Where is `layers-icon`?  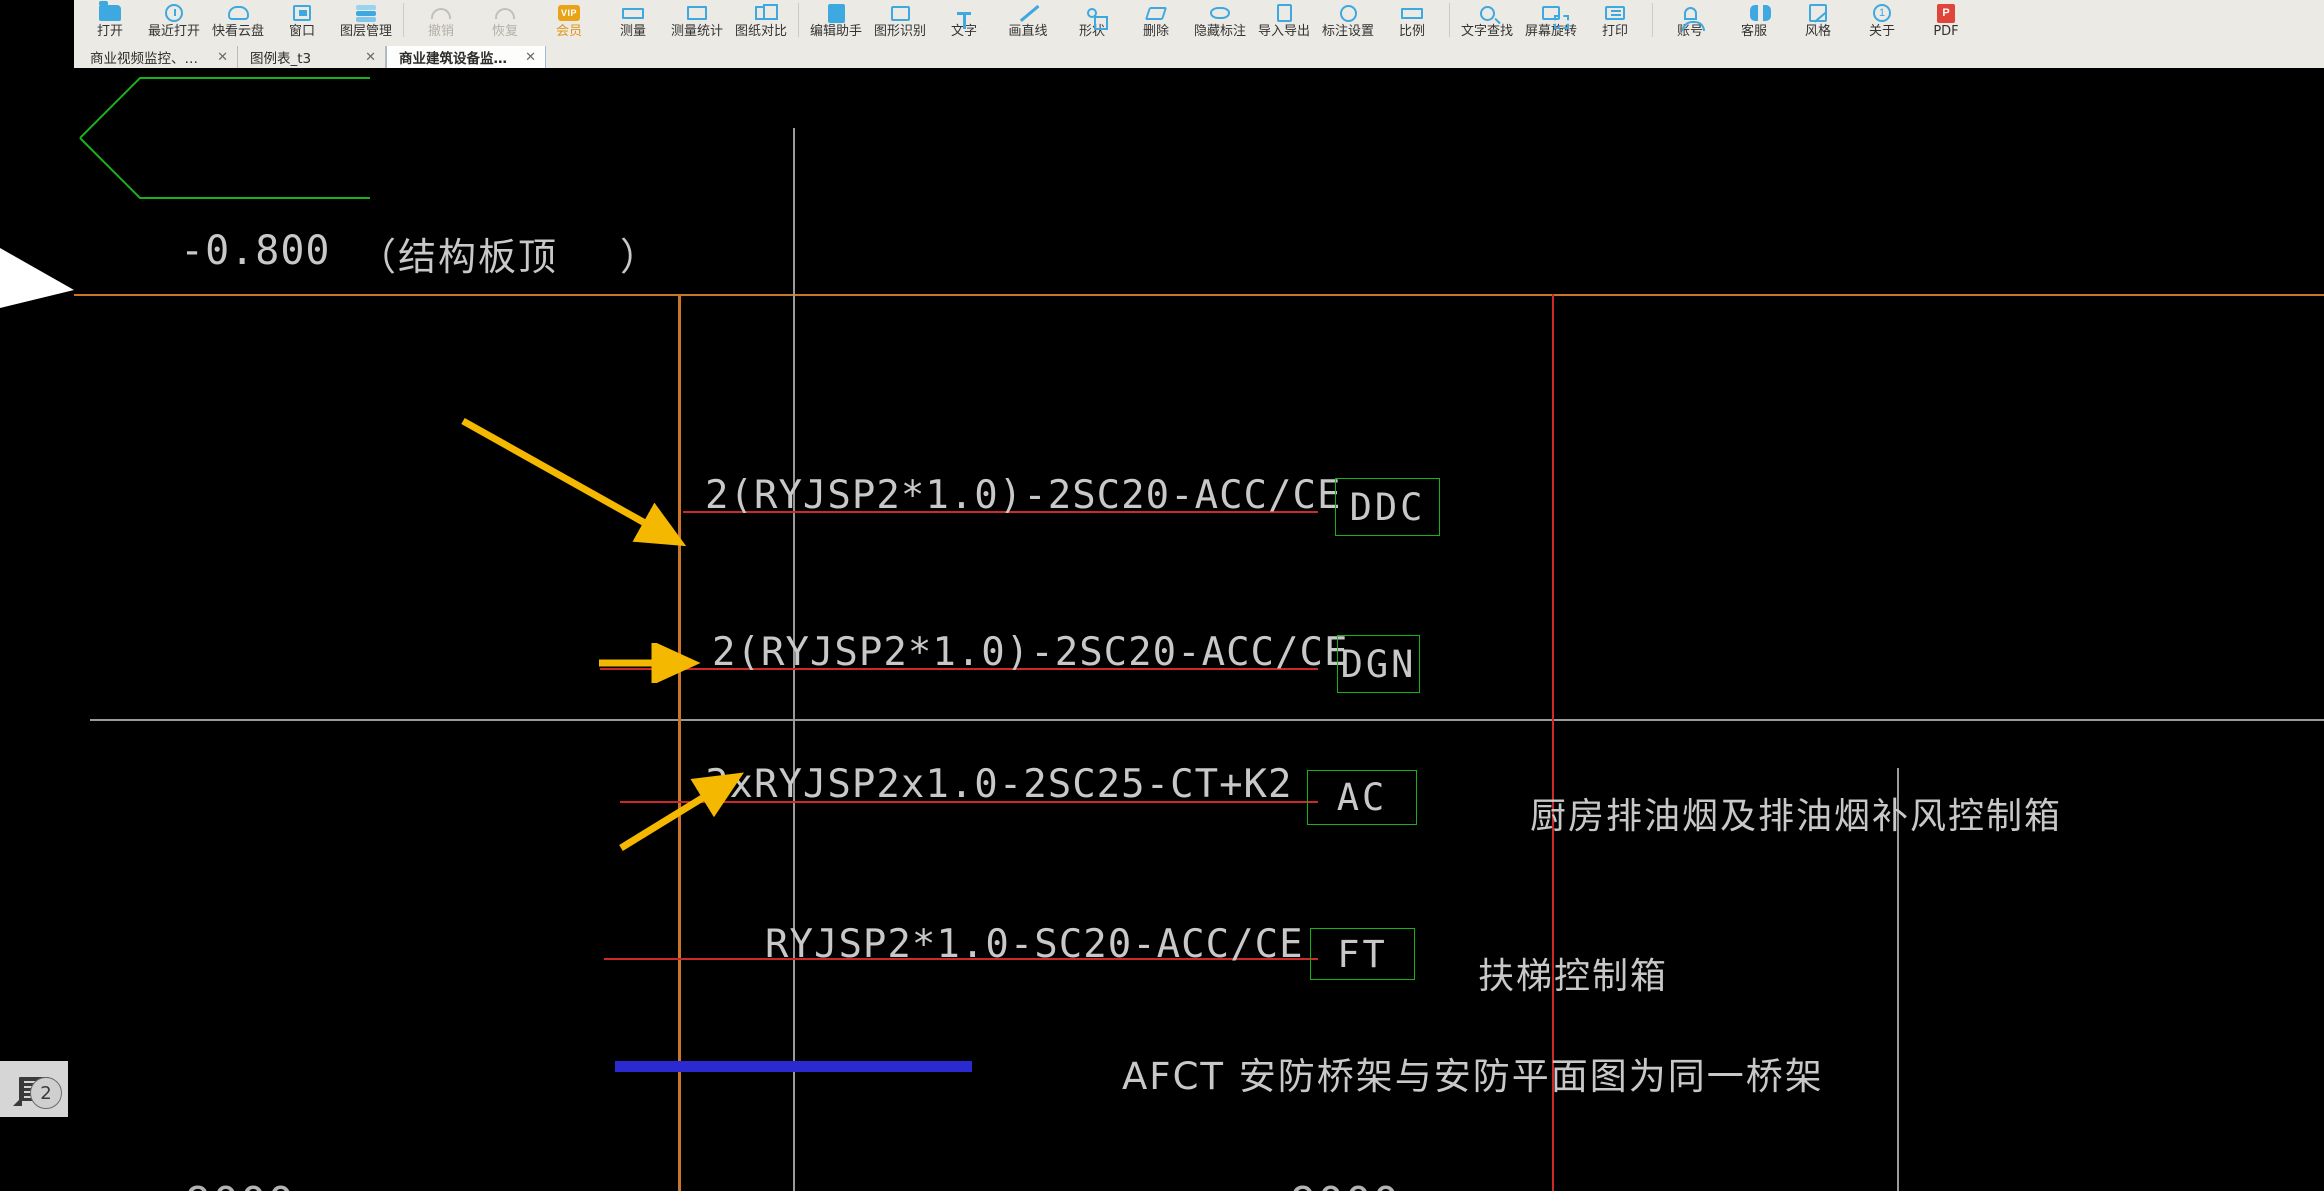 layers-icon is located at coordinates (366, 13).